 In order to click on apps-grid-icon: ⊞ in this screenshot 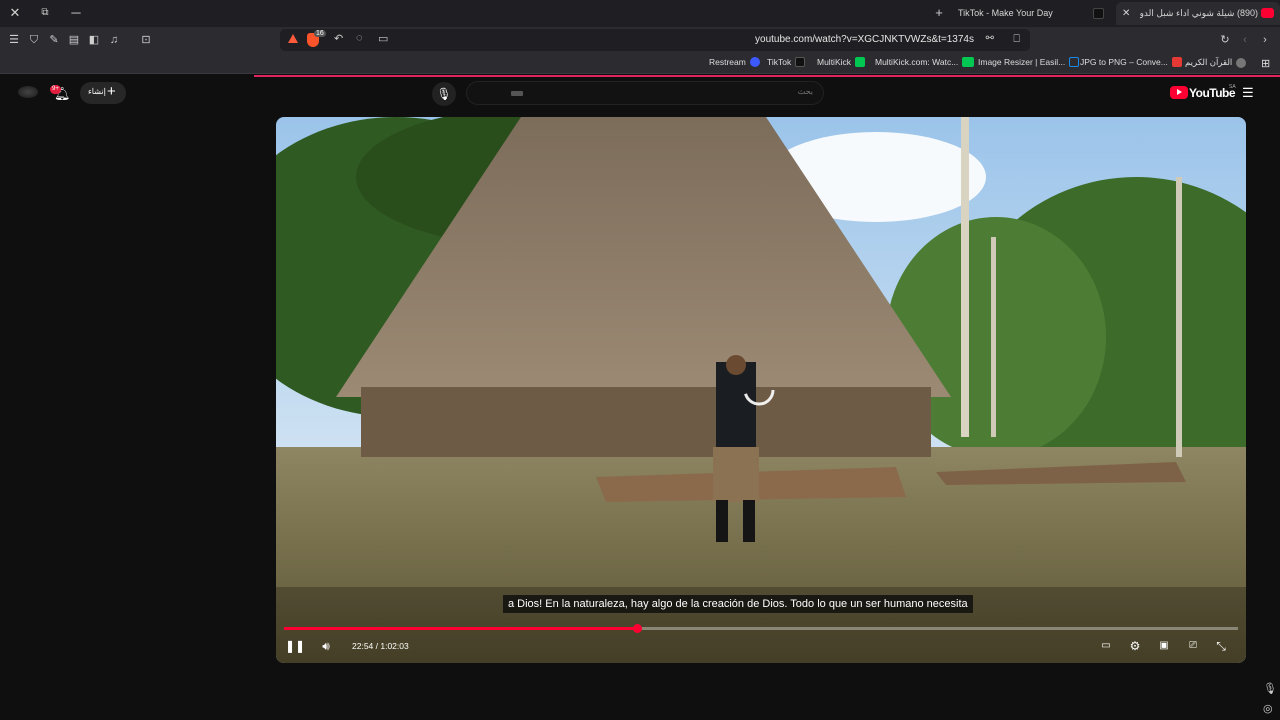, I will do `click(1265, 63)`.